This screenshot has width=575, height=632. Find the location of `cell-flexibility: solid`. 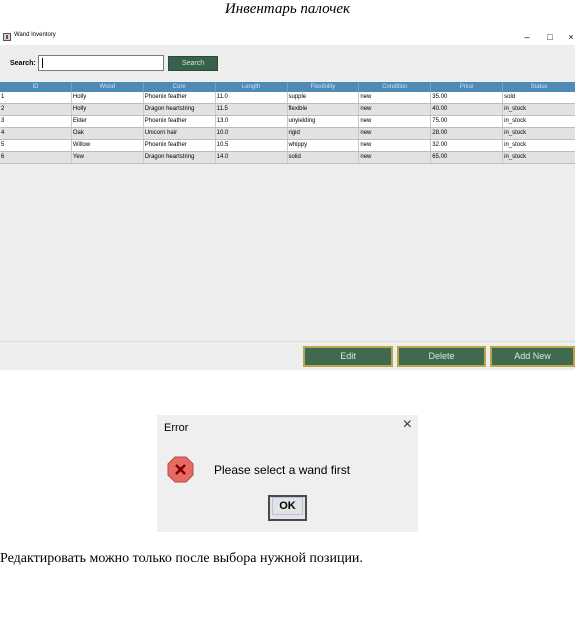

cell-flexibility: solid is located at coordinates (324, 157).